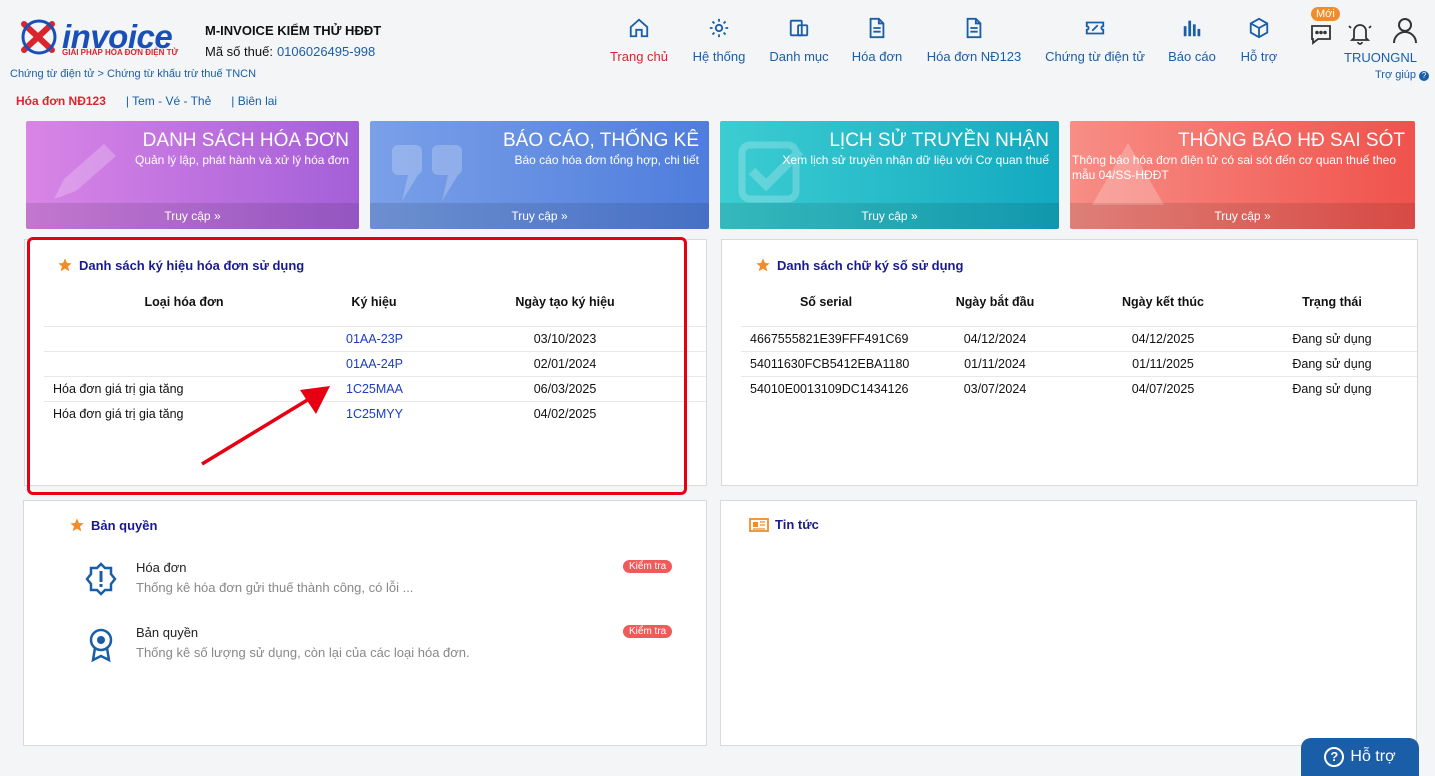  What do you see at coordinates (1259, 28) in the screenshot?
I see `cube-icon` at bounding box center [1259, 28].